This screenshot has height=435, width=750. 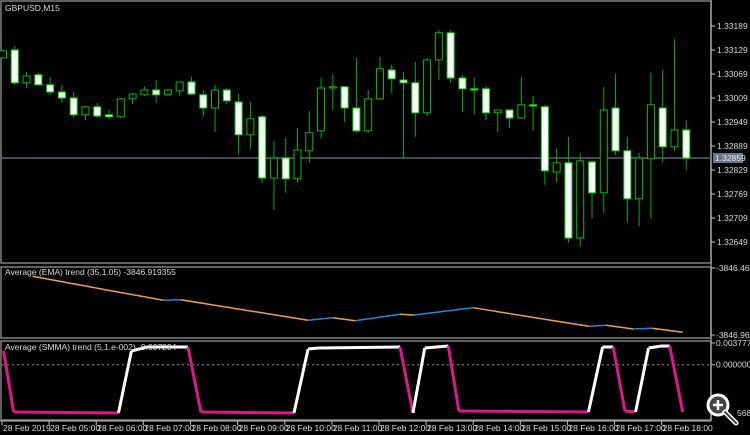 I want to click on time-tick-label: 28 Feb 16:00, so click(x=593, y=428).